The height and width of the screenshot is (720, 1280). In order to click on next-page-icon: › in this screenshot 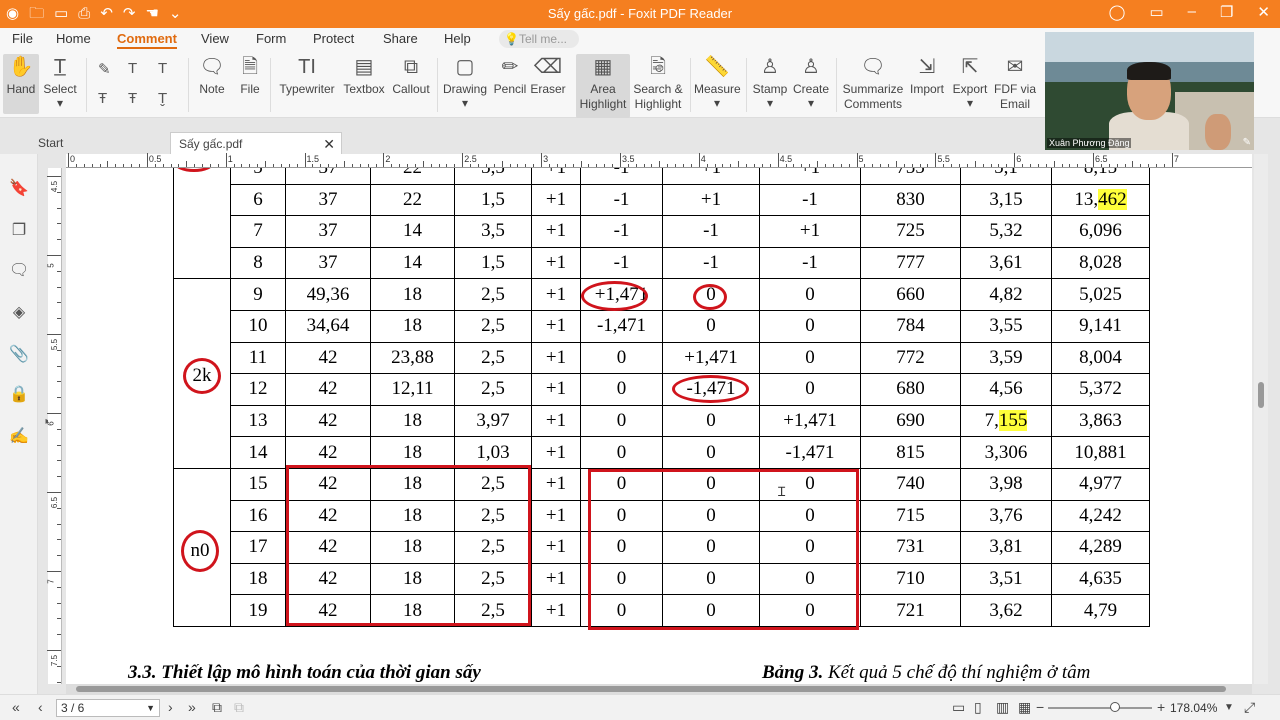, I will do `click(170, 707)`.